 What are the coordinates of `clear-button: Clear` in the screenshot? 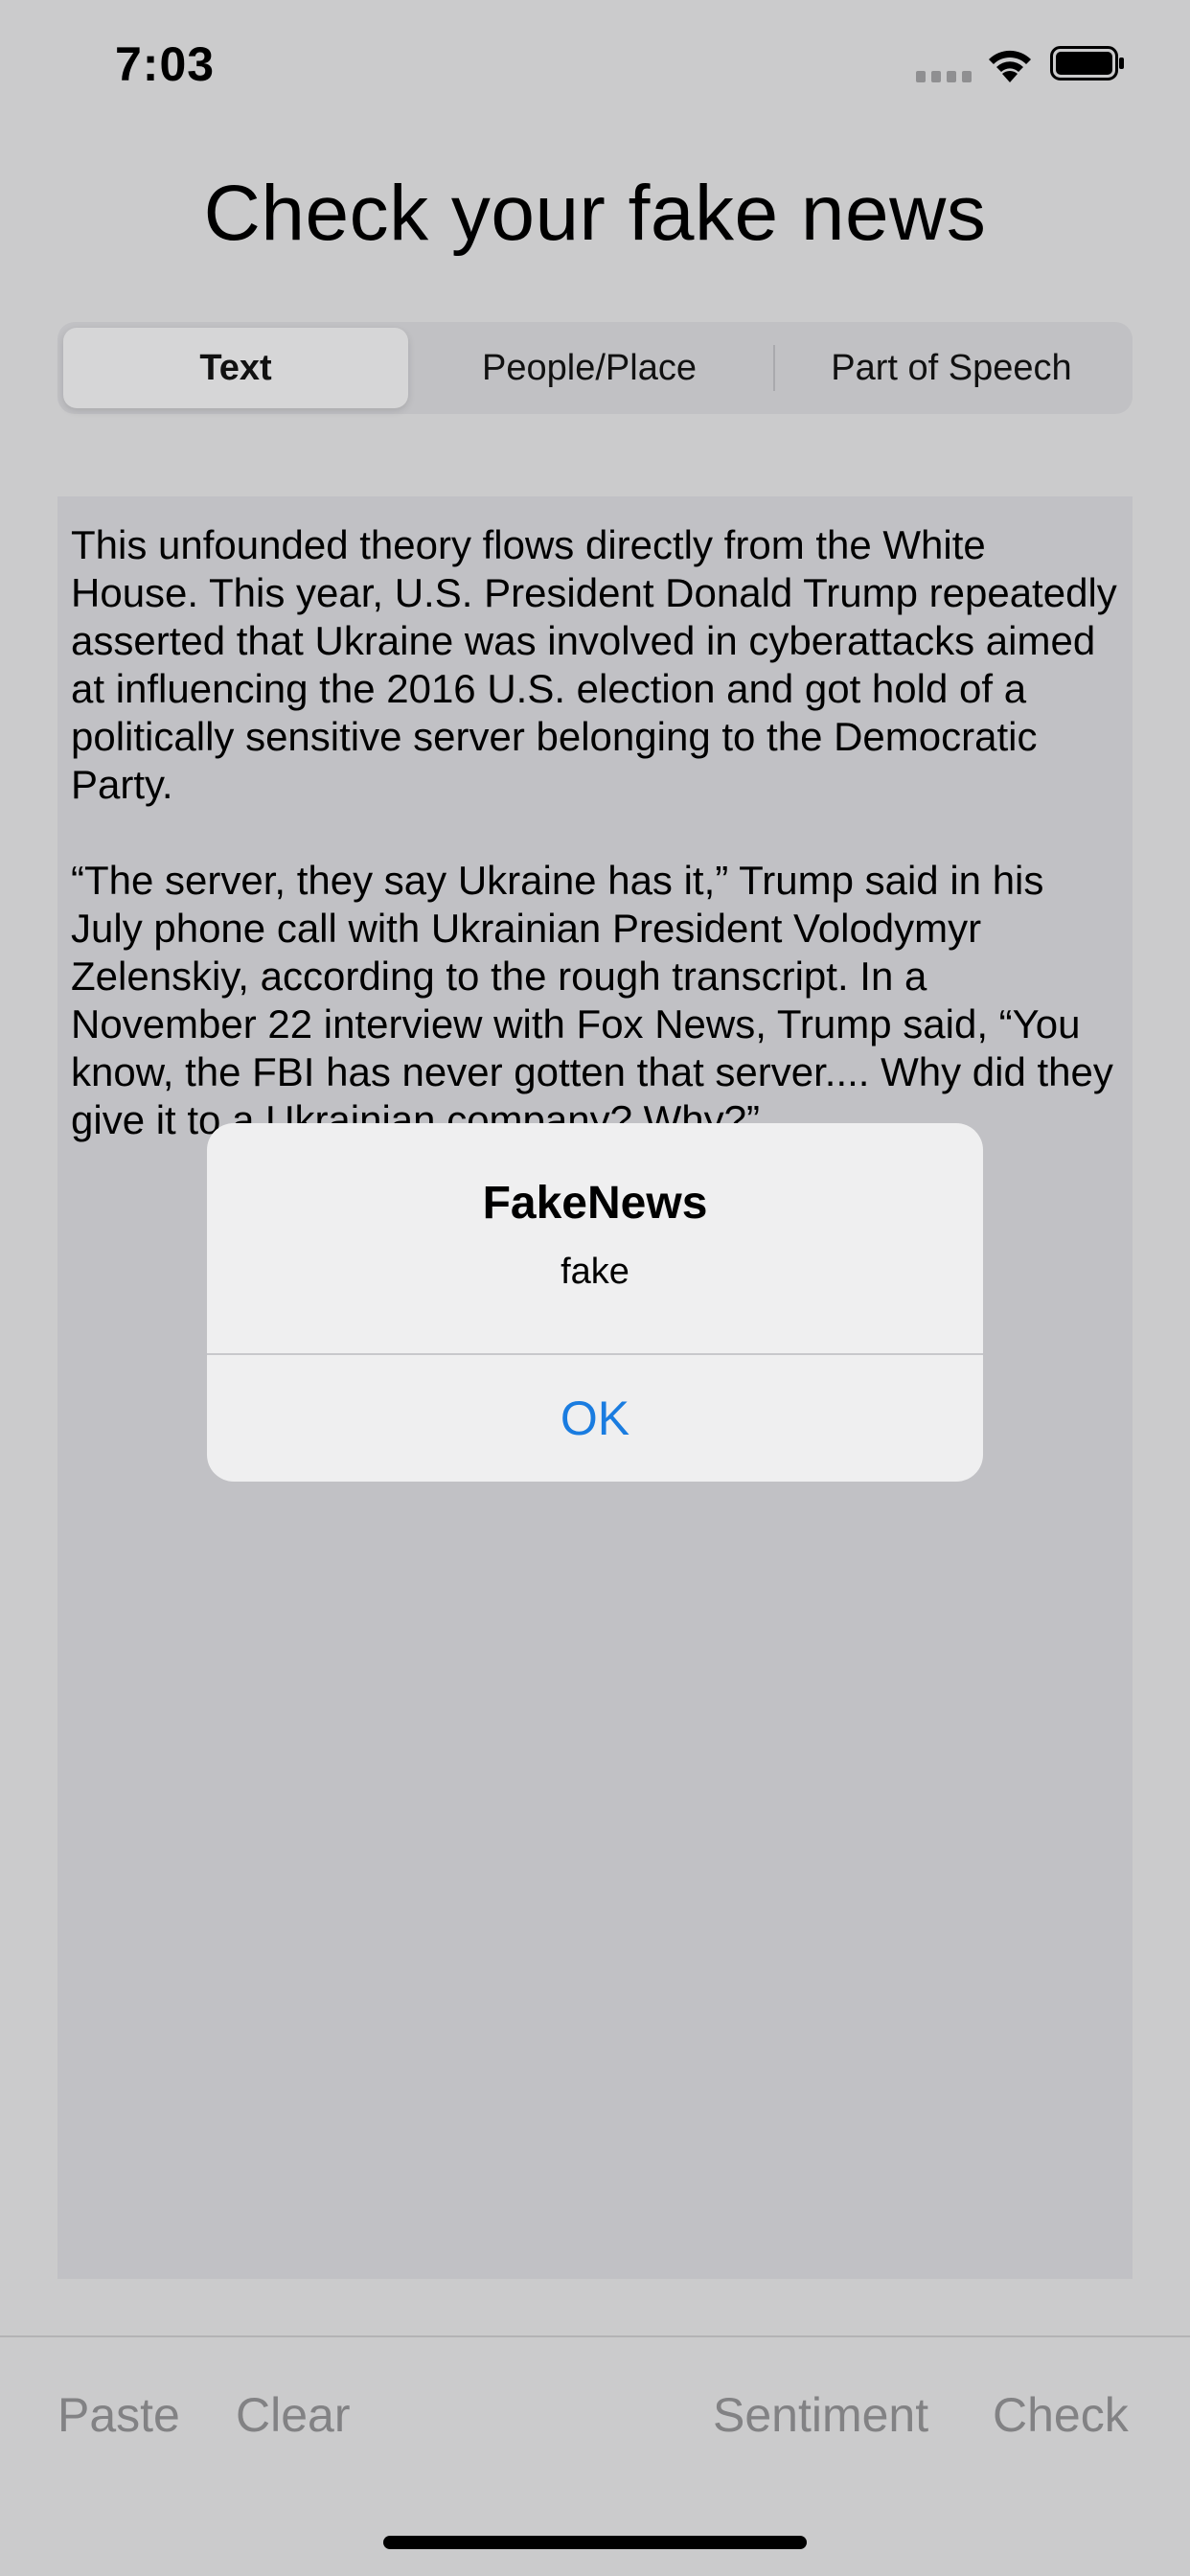 It's located at (293, 2415).